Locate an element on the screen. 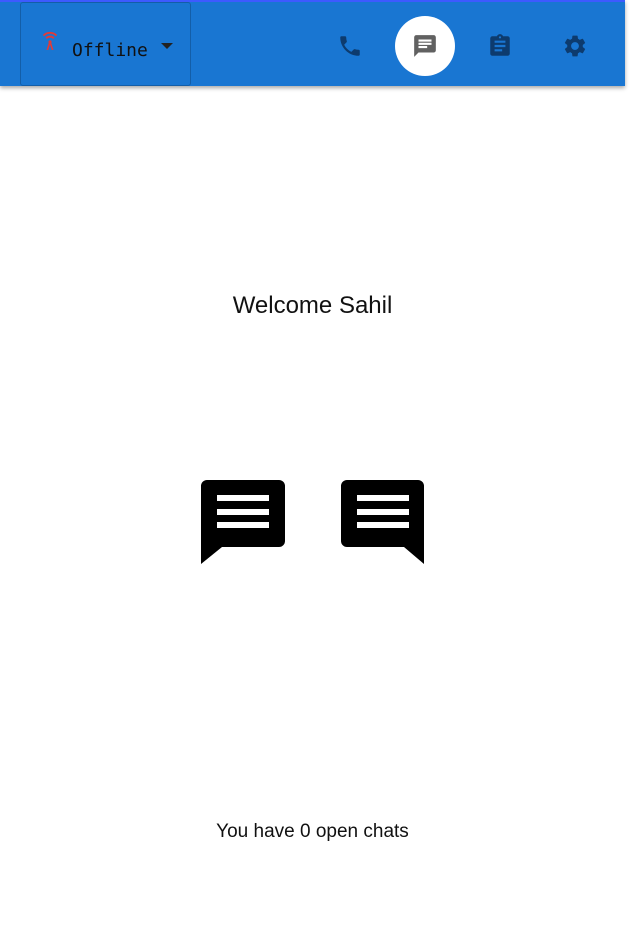 The height and width of the screenshot is (932, 630). status-label: Offline is located at coordinates (110, 50).